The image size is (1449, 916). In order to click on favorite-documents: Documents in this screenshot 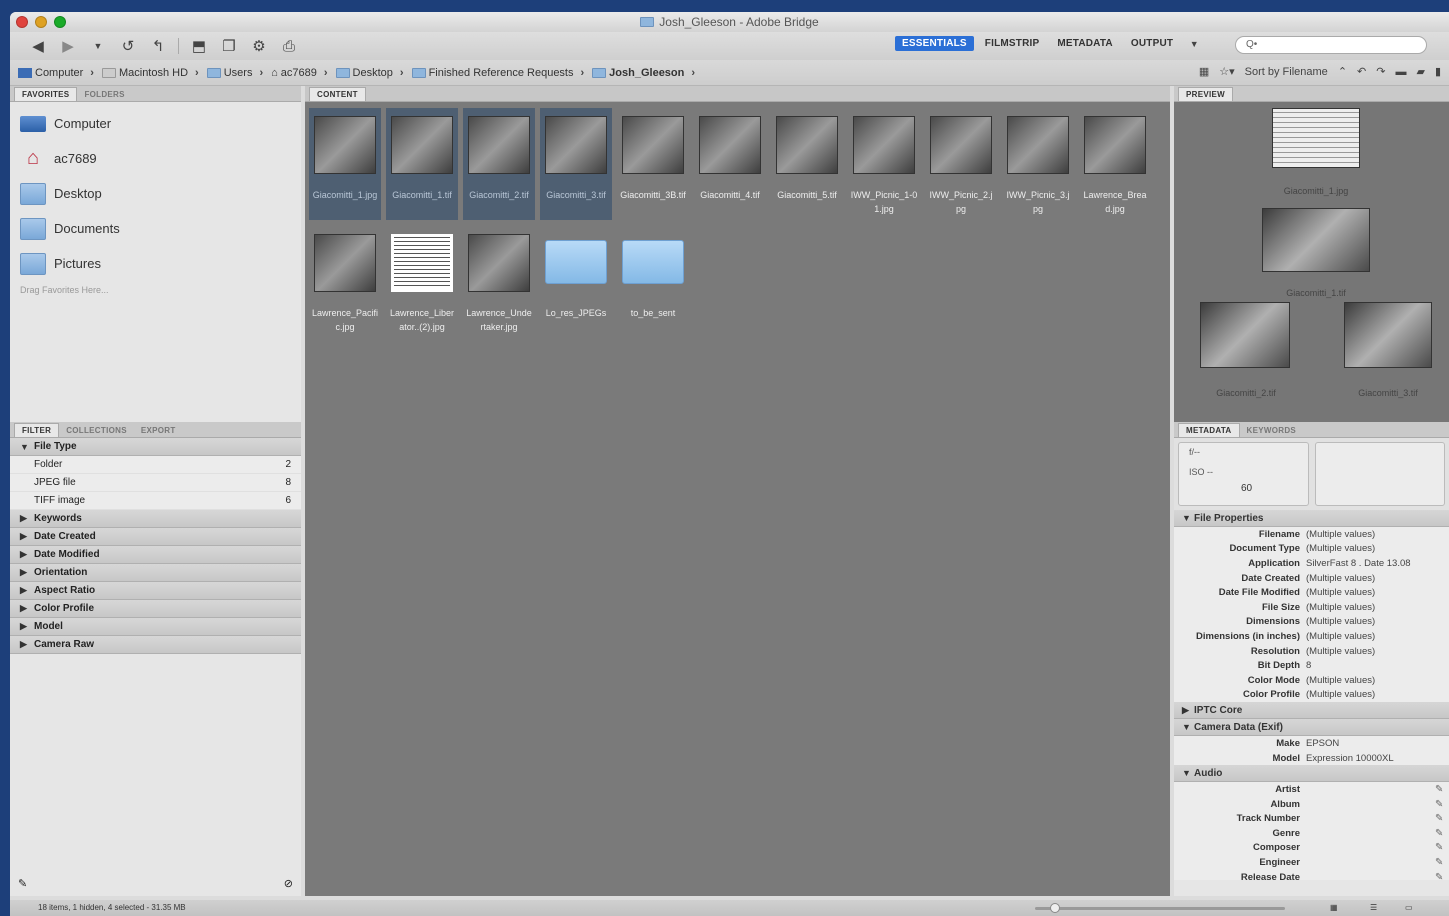, I will do `click(155, 228)`.